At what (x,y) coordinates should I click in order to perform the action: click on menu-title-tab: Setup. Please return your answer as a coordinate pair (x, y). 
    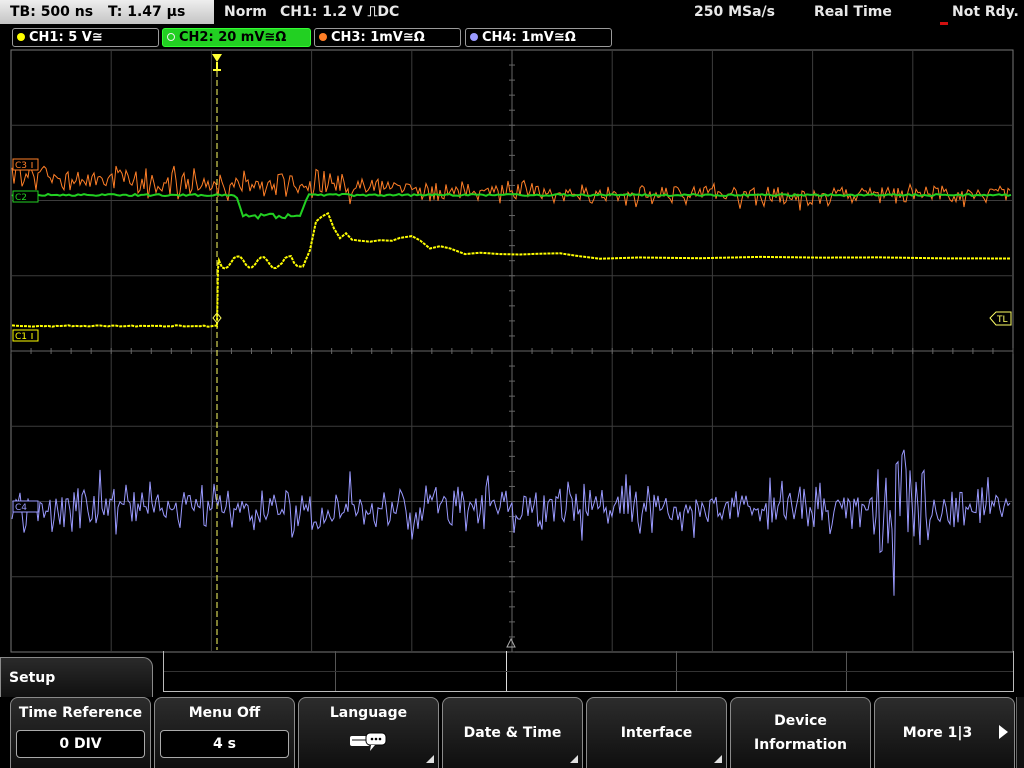
    Looking at the image, I should click on (76, 677).